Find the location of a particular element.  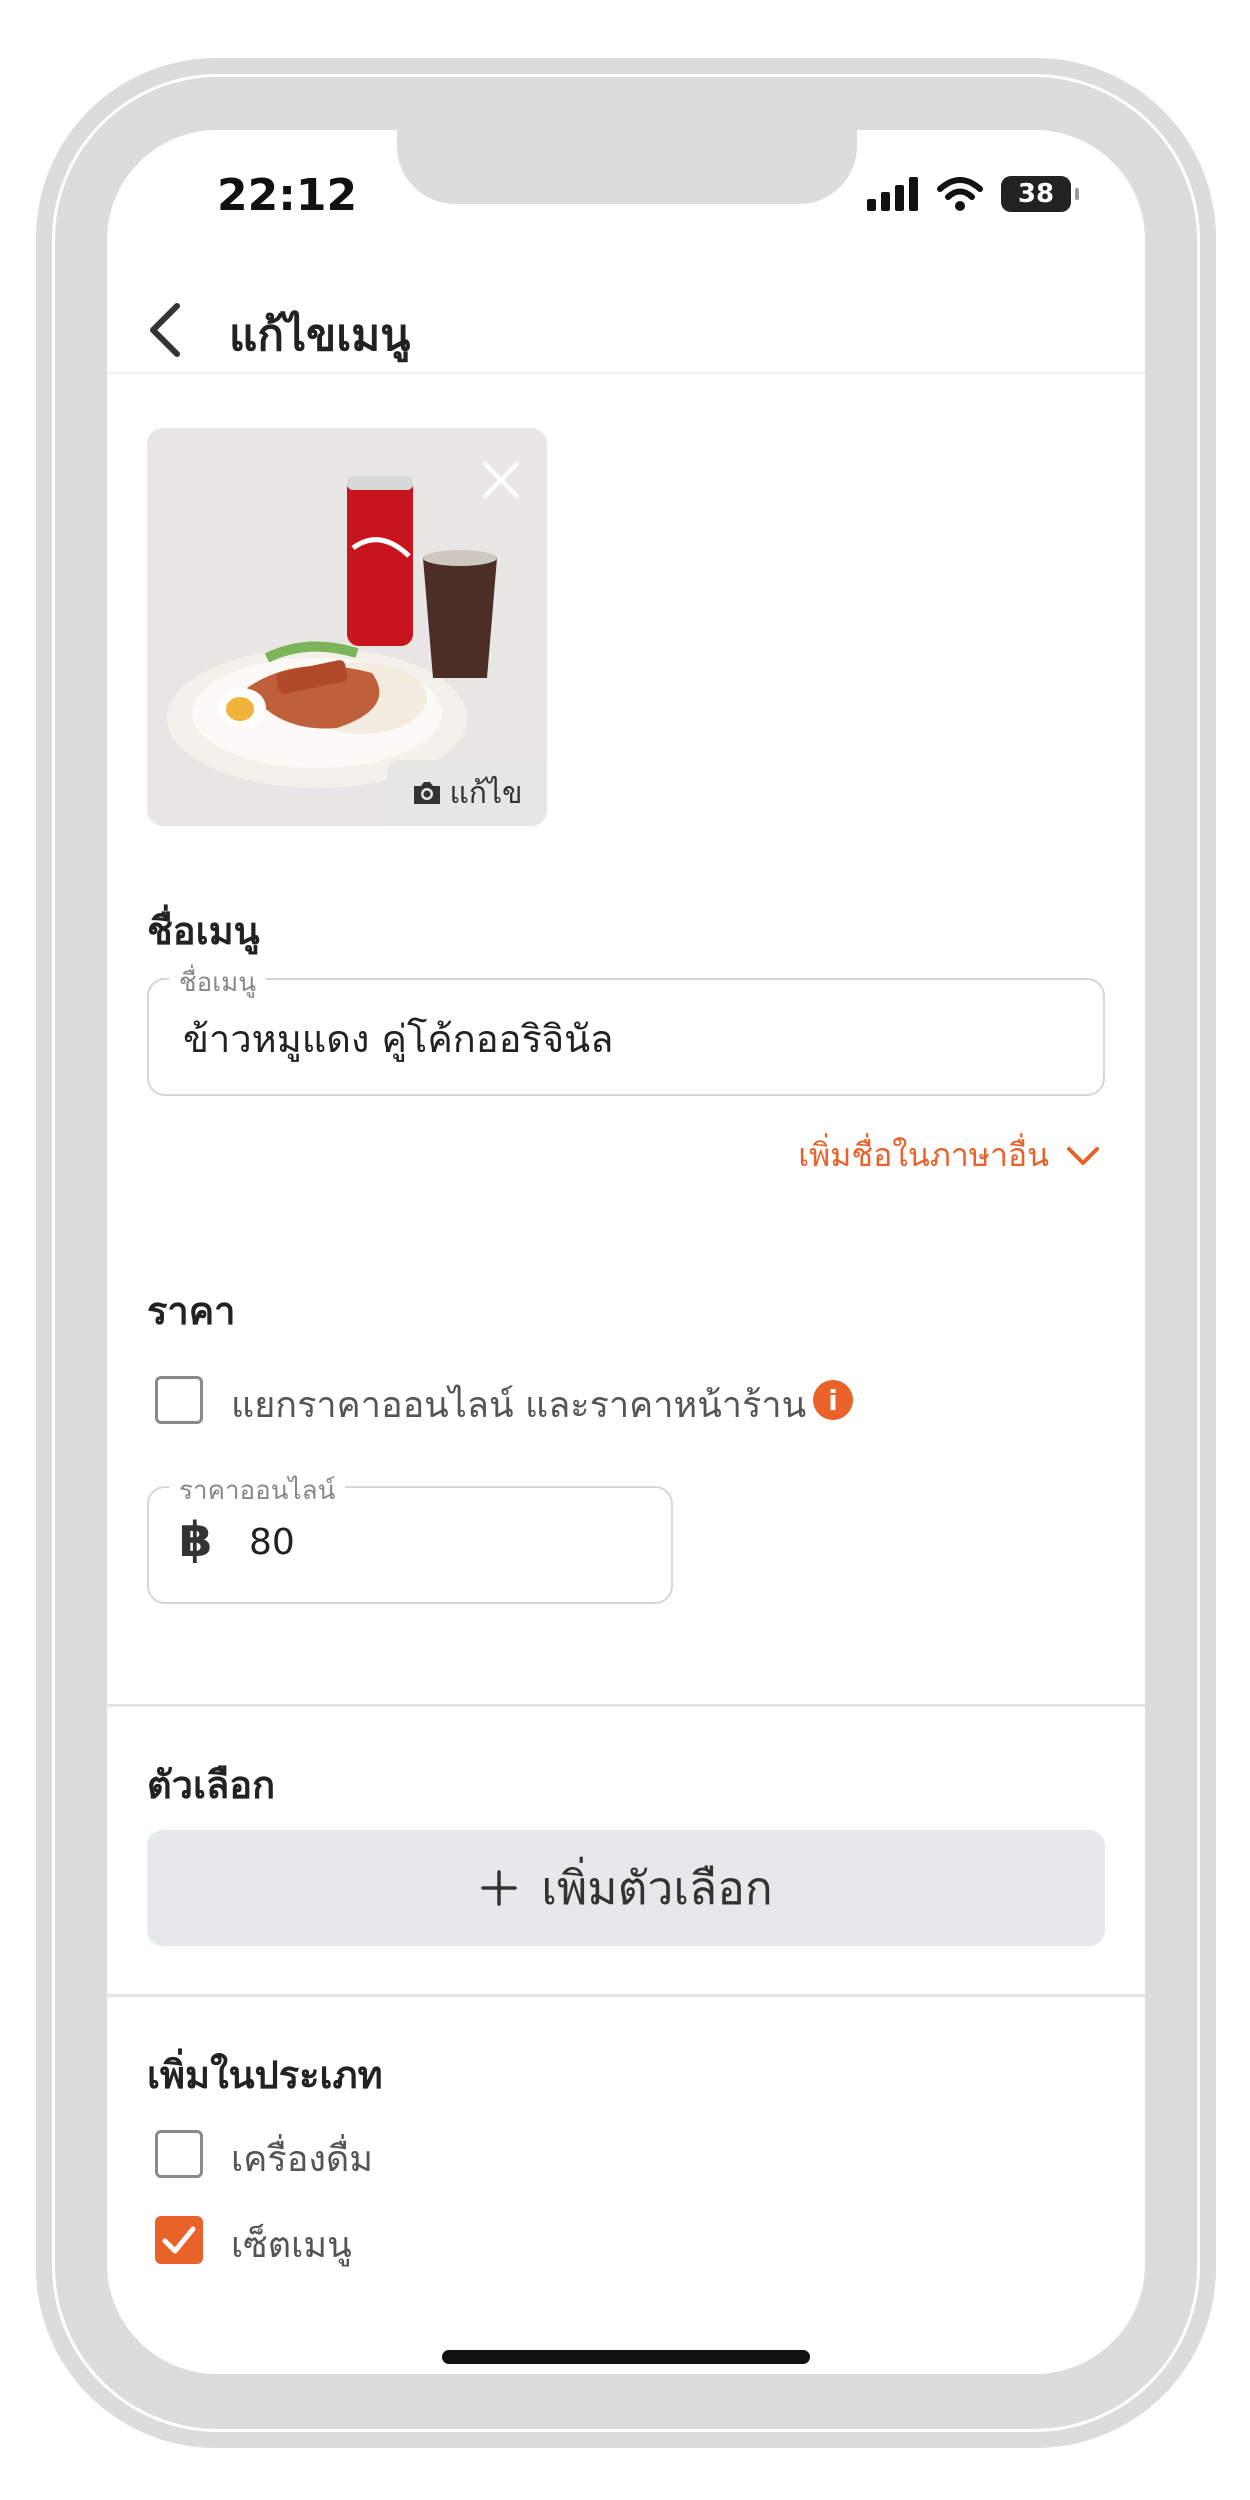

remove-photo-icon is located at coordinates (501, 480).